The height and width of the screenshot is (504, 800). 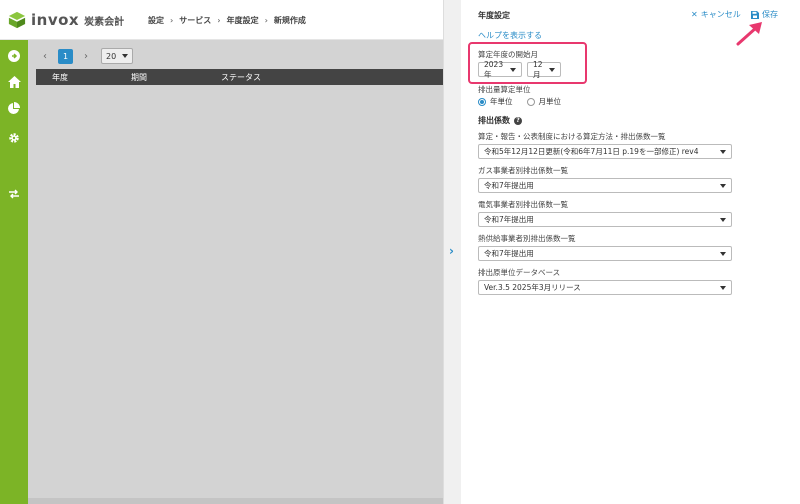 What do you see at coordinates (45, 56) in the screenshot?
I see `prev-page-button: ‹` at bounding box center [45, 56].